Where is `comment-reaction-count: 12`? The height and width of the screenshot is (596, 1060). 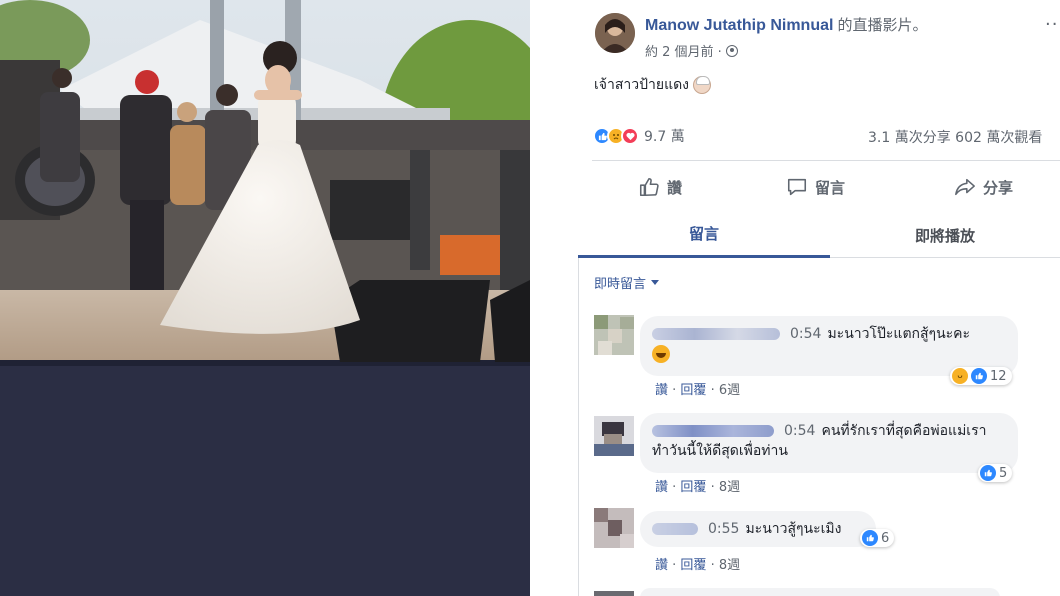
comment-reaction-count: 12 is located at coordinates (998, 376).